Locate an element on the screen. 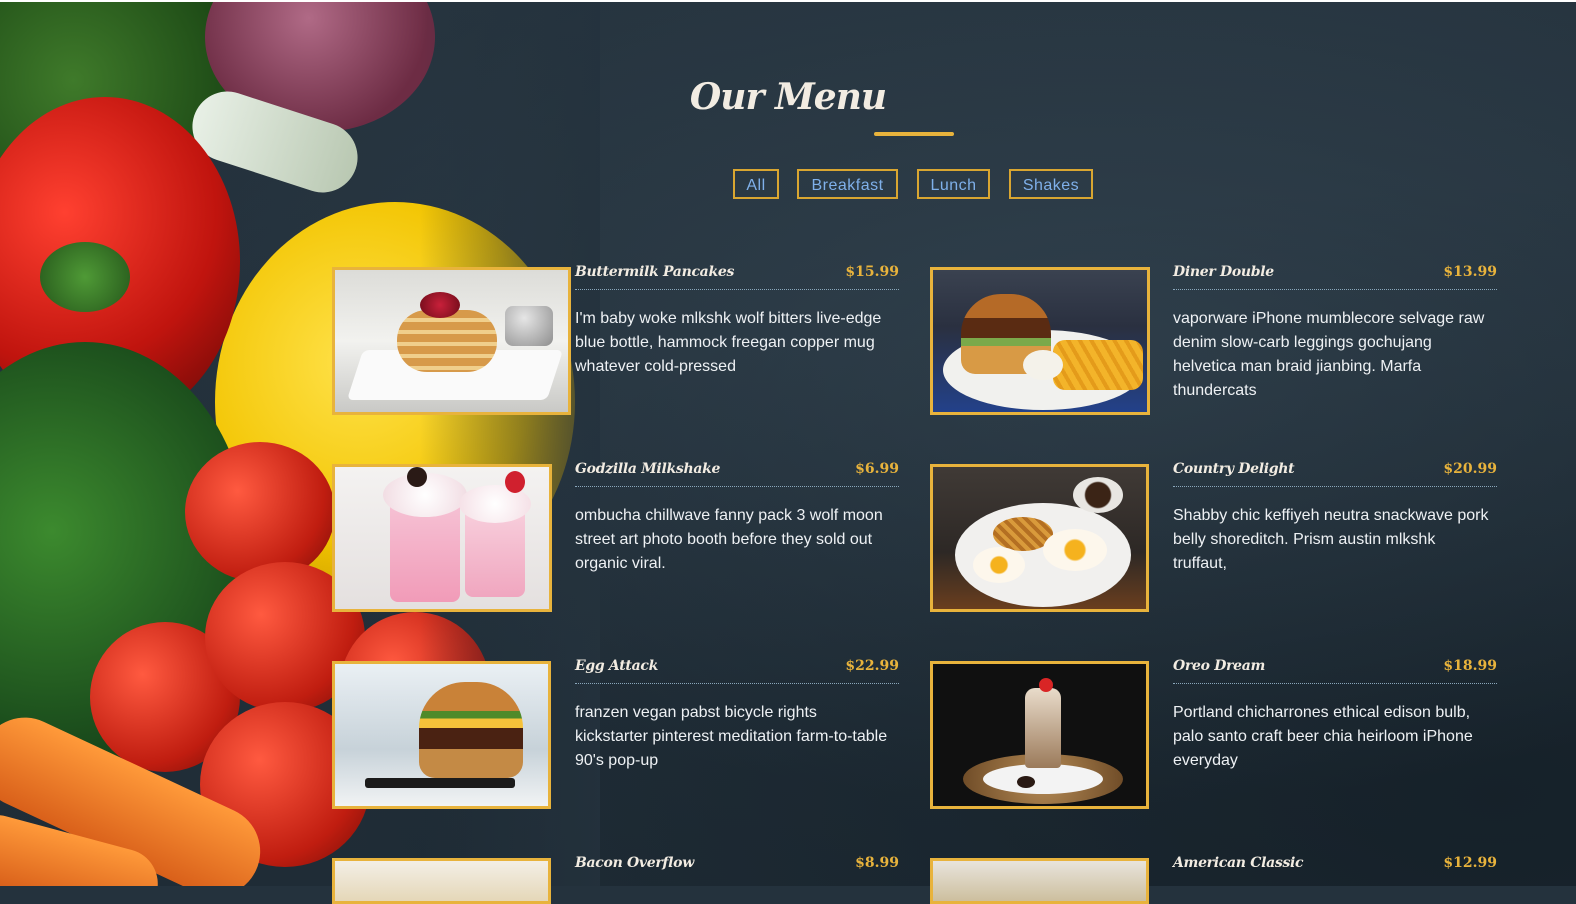 Image resolution: width=1576 pixels, height=904 pixels. filter-bar: All Breakfast Lunch Shakes is located at coordinates (788, 186).